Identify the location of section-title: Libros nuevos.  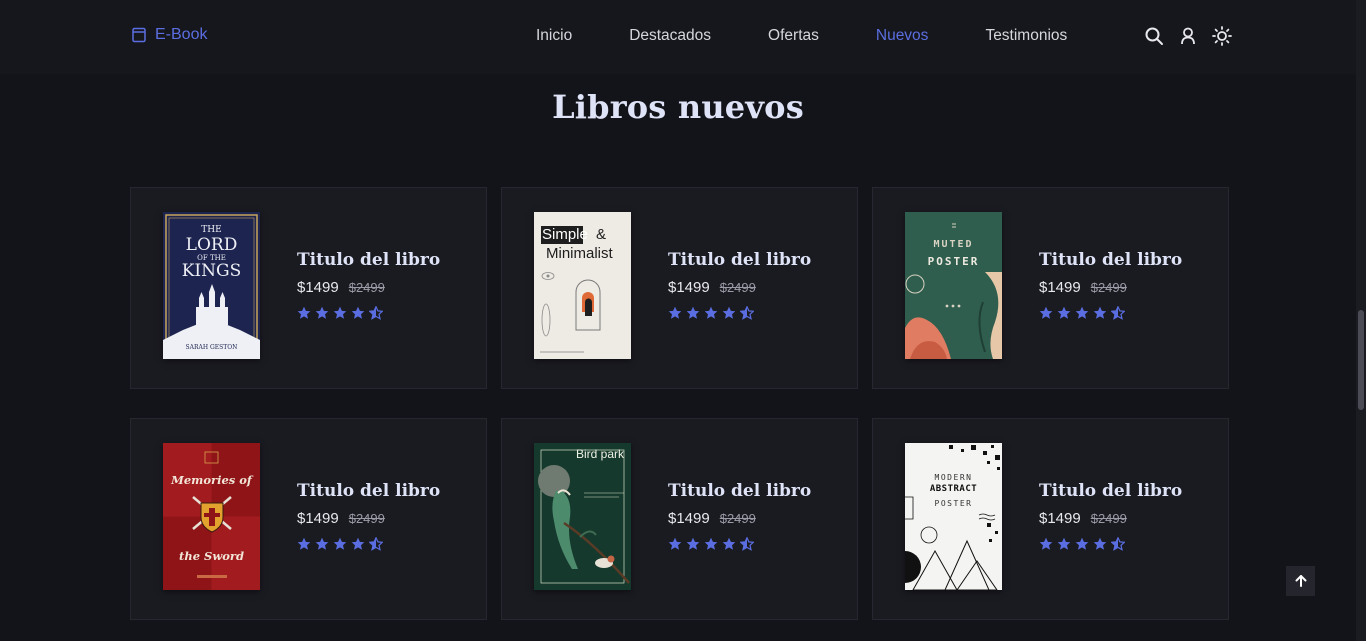
(678, 107).